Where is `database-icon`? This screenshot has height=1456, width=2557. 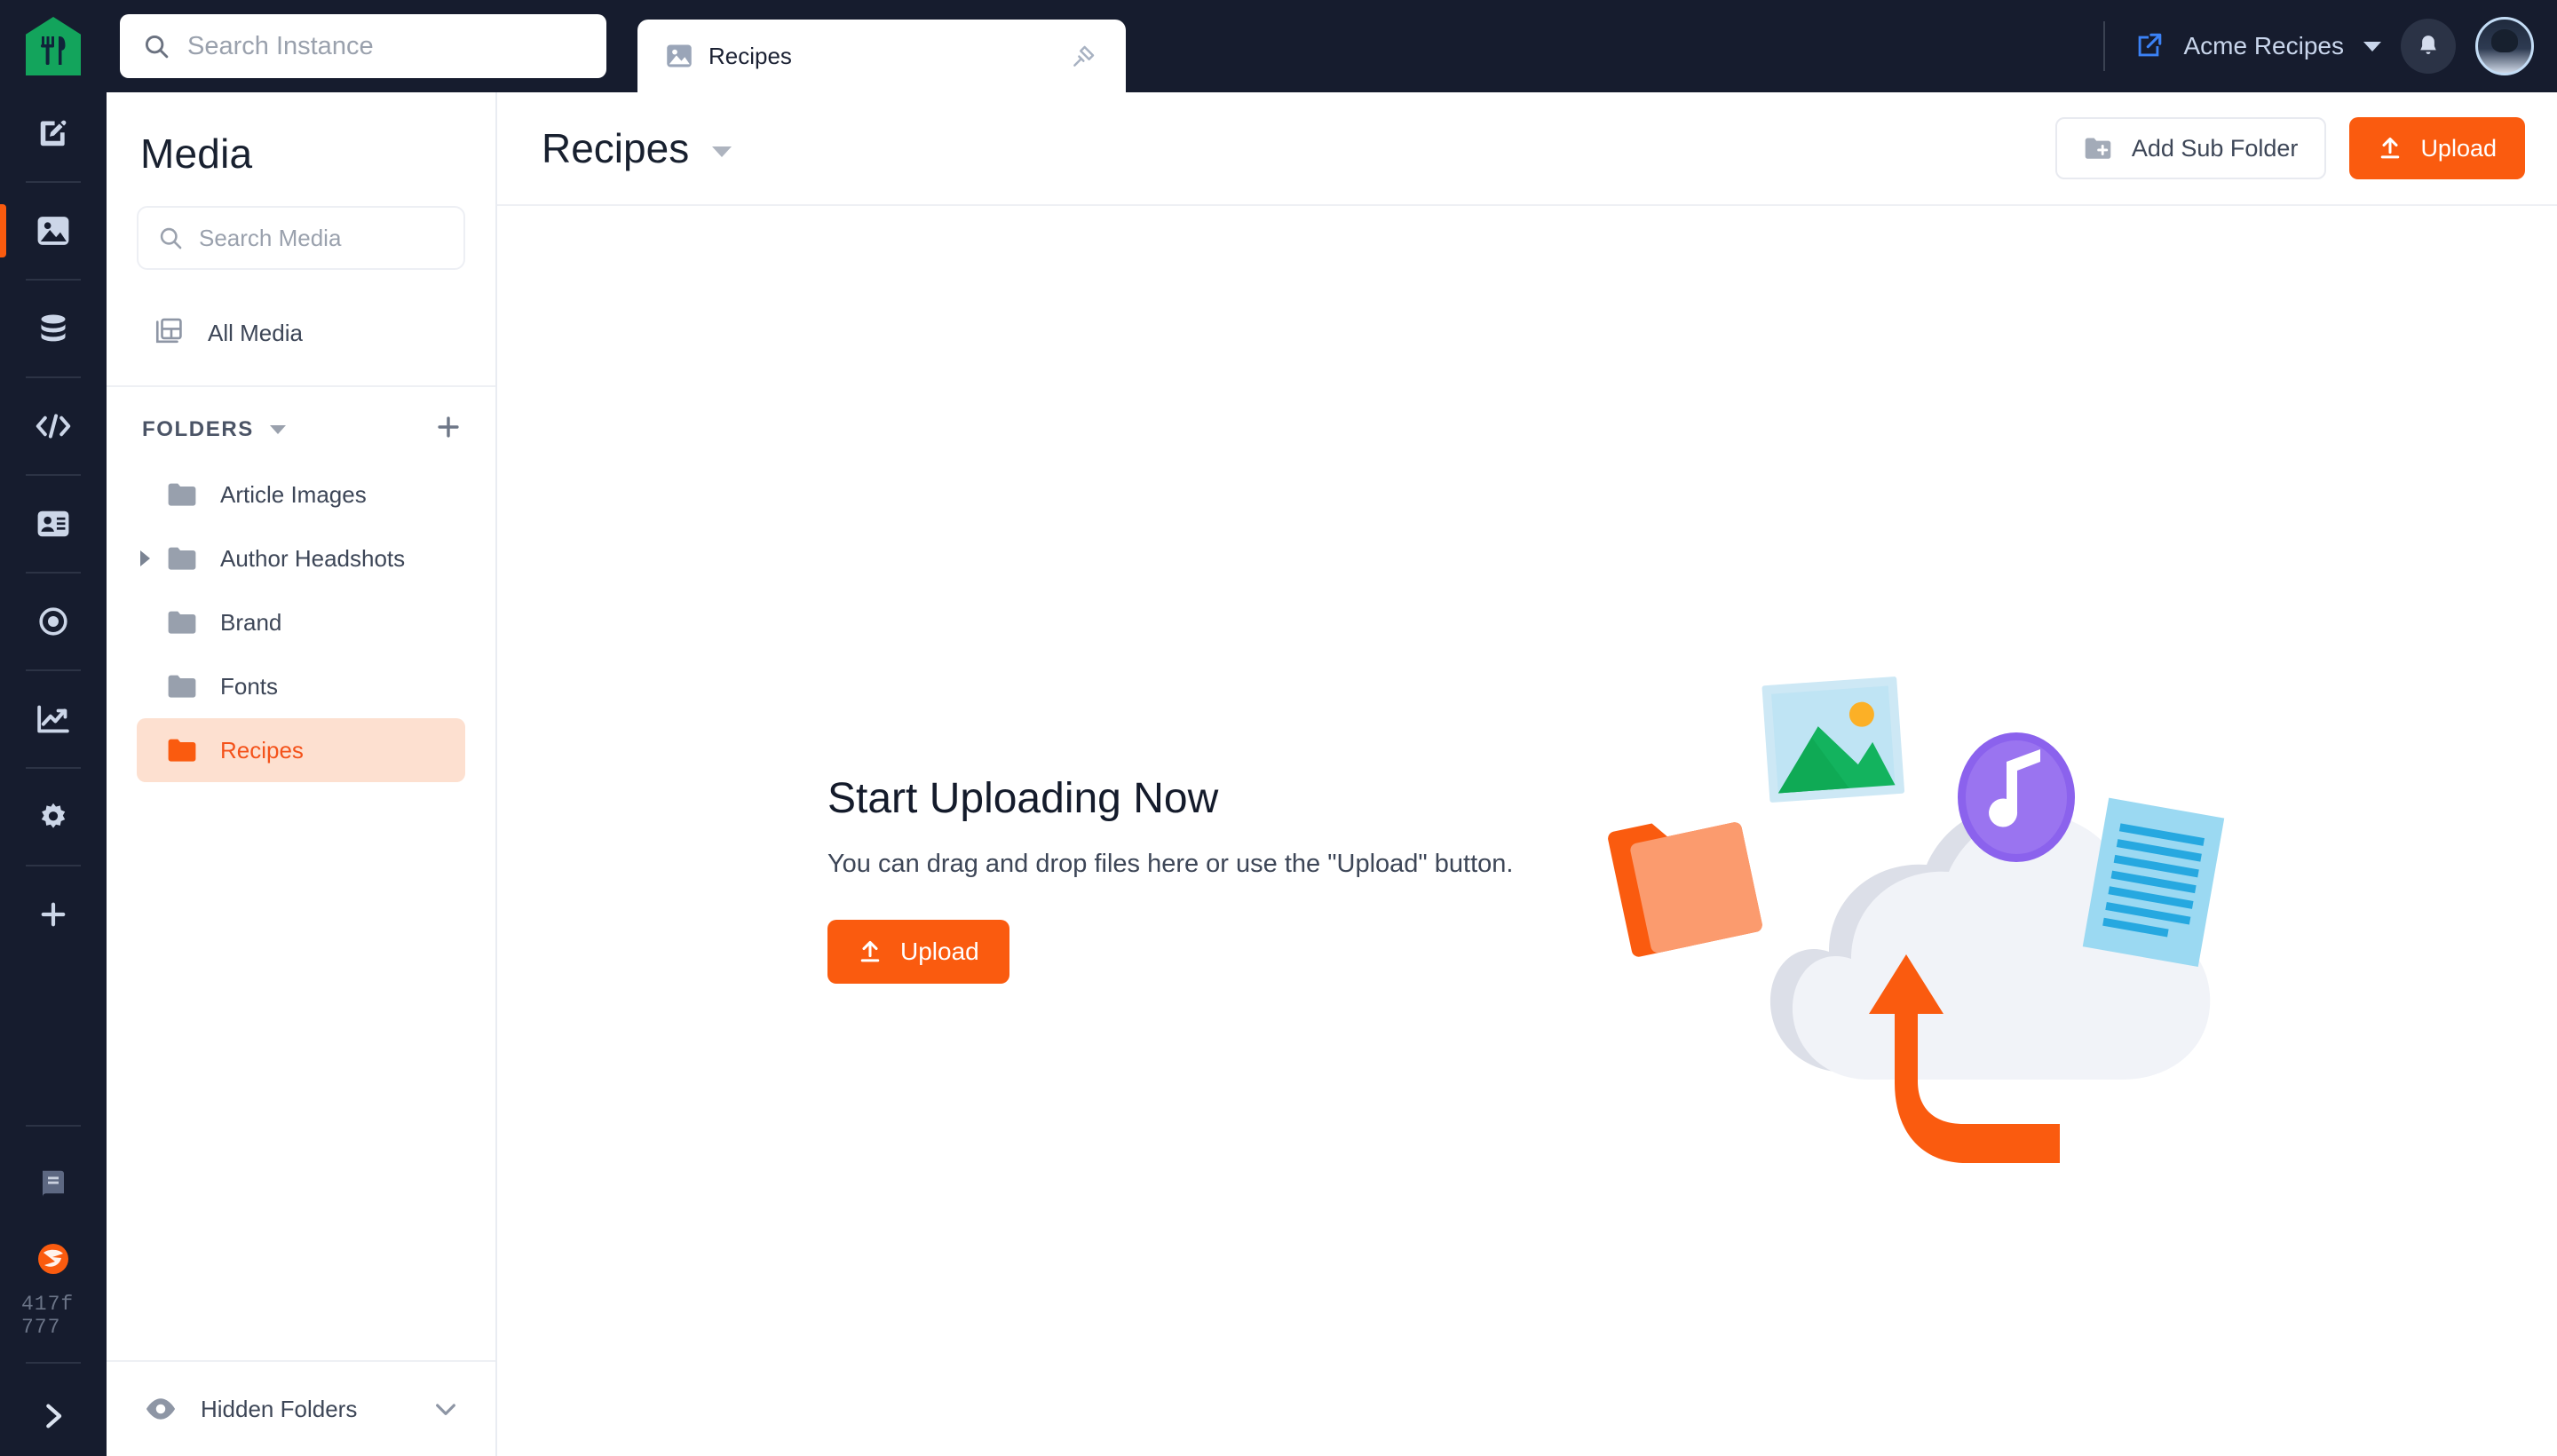
database-icon is located at coordinates (53, 328).